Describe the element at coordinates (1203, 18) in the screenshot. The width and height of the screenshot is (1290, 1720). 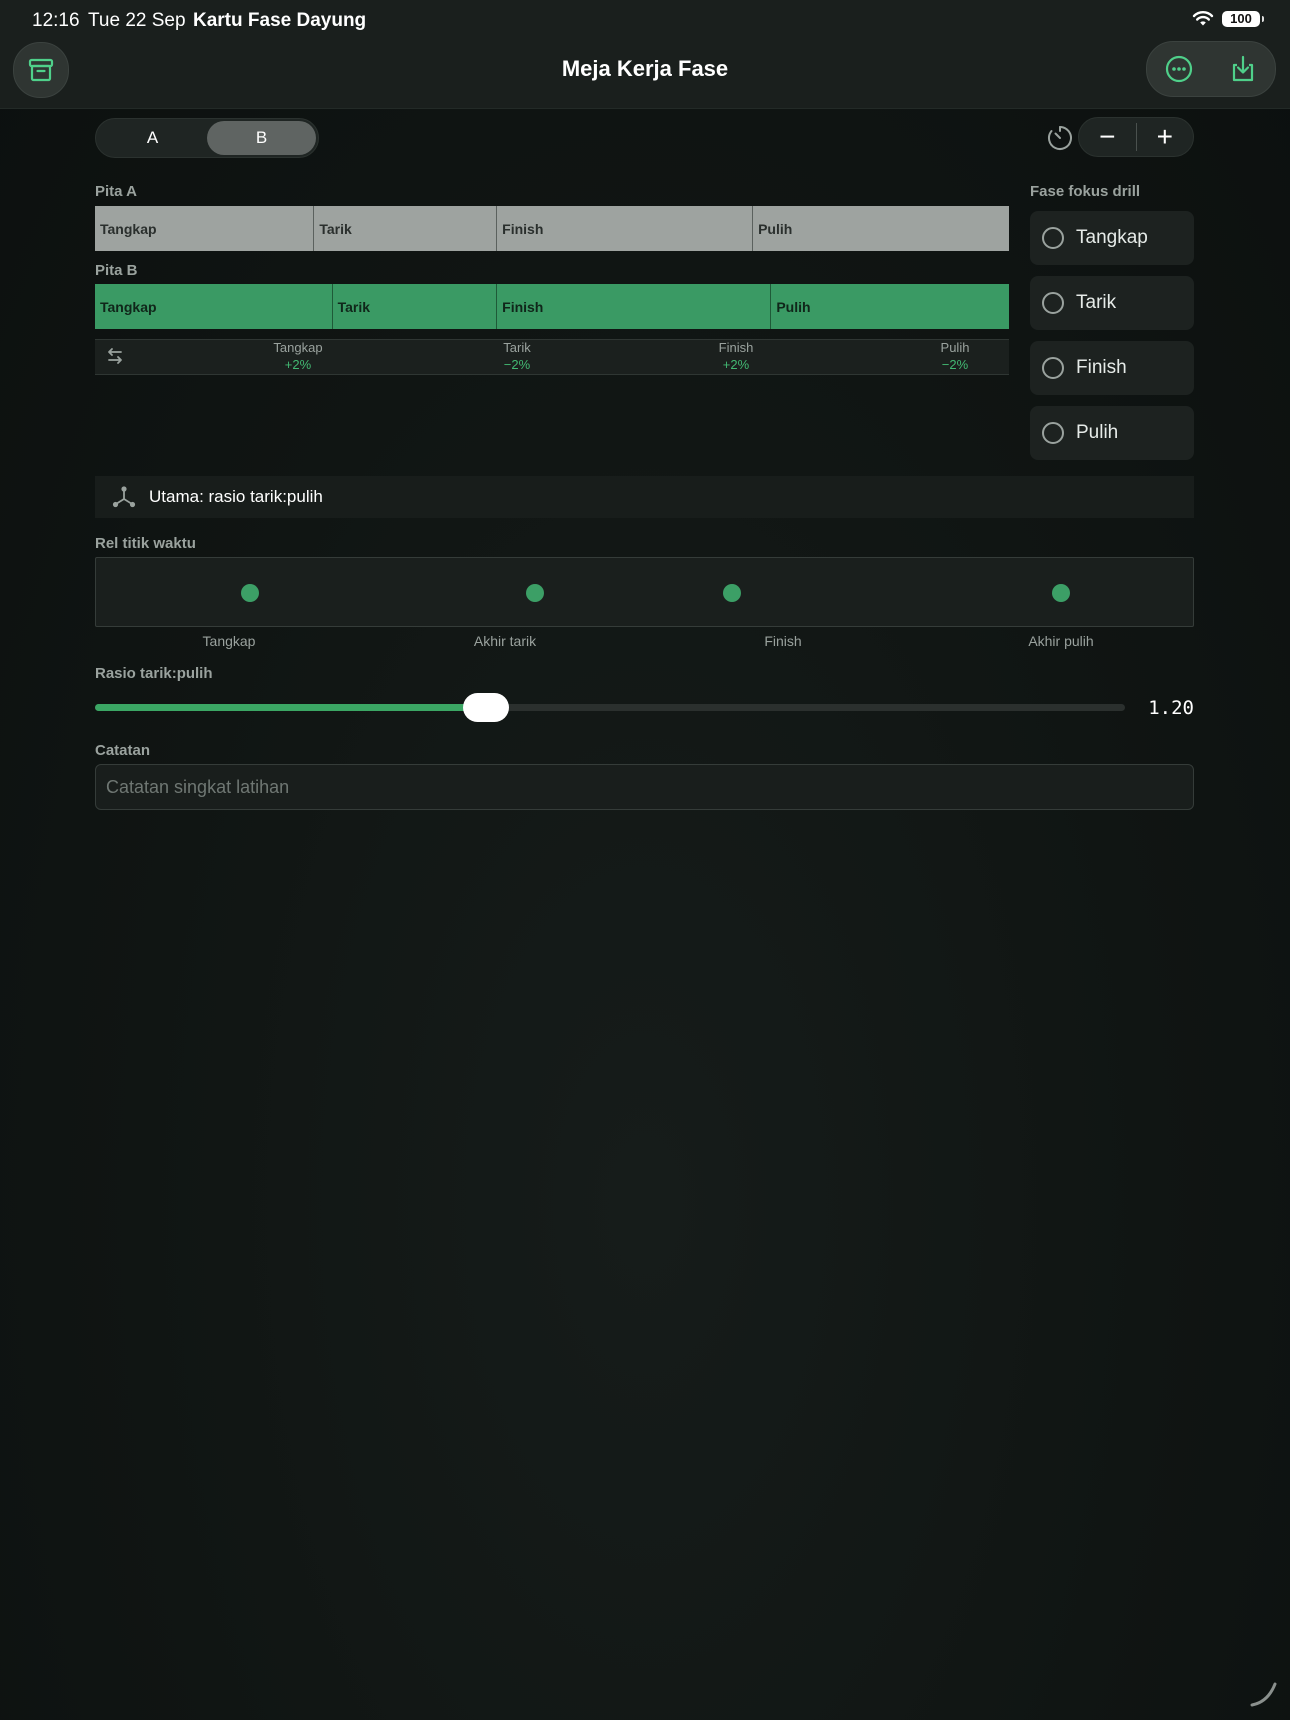
I see `wifi-icon` at that location.